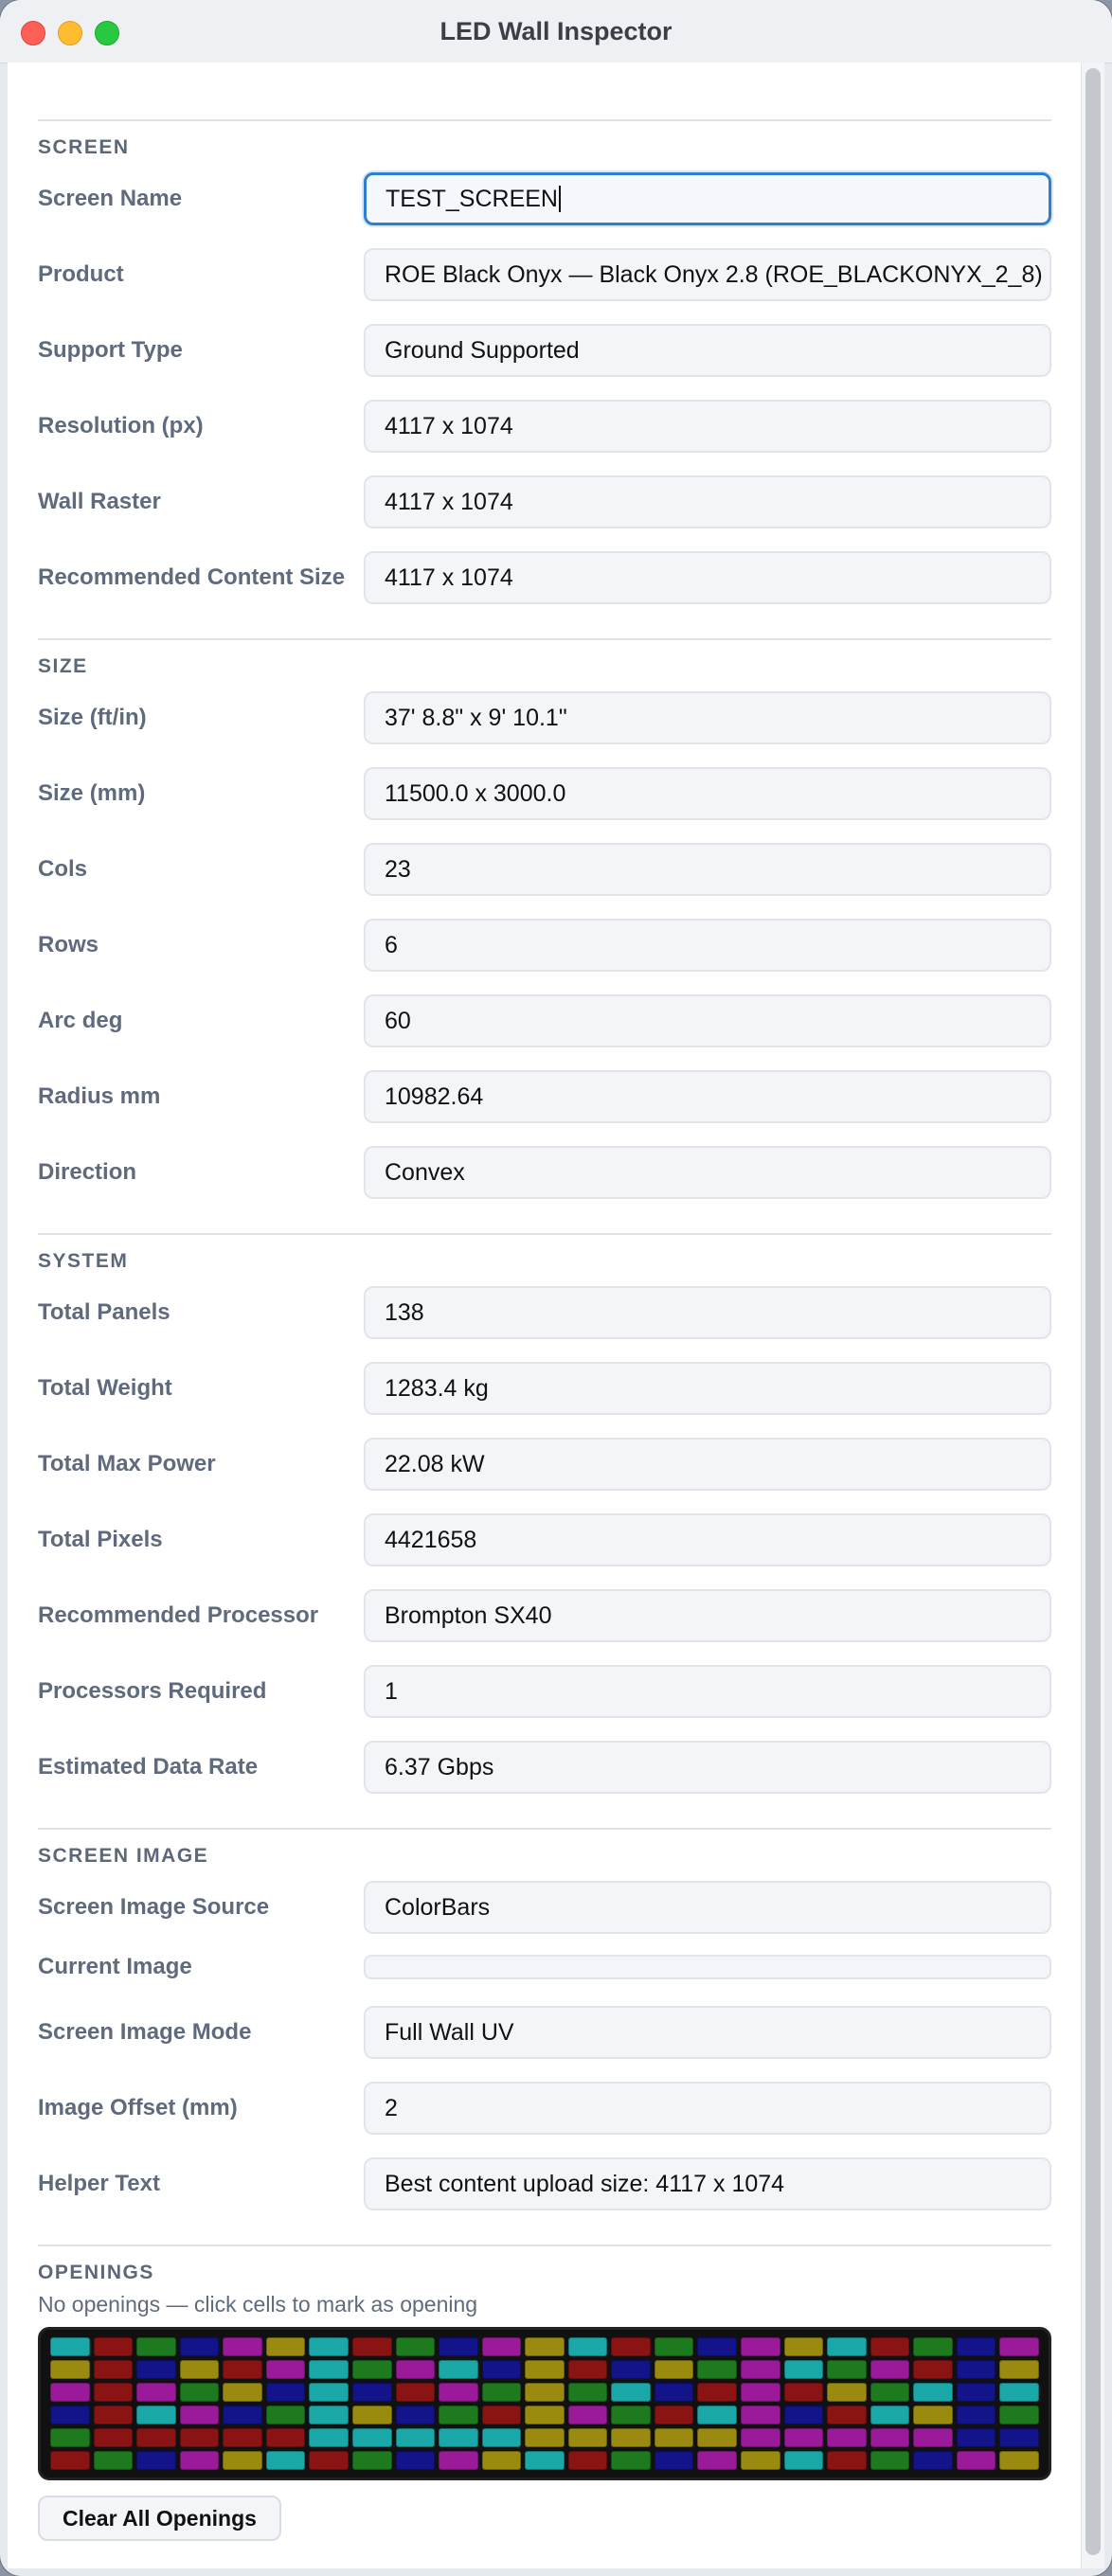 Image resolution: width=1112 pixels, height=2576 pixels. I want to click on cols-field: 23, so click(707, 869).